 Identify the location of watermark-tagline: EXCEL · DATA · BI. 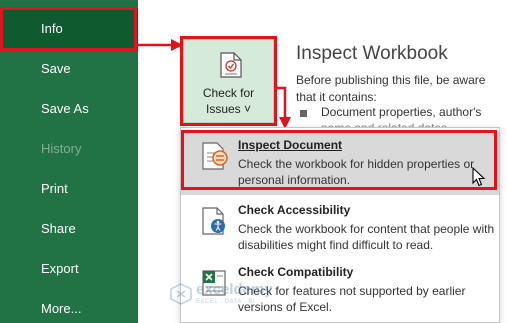
(226, 302).